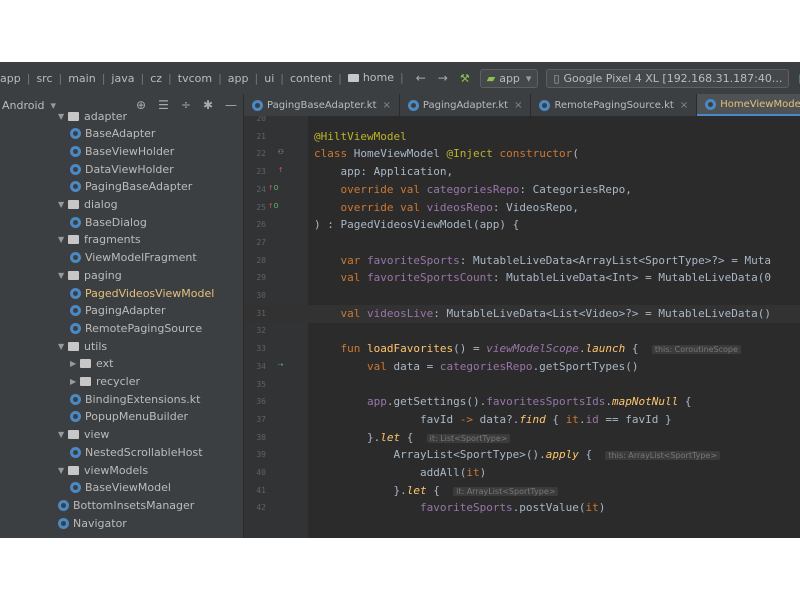 This screenshot has width=800, height=600. I want to click on tab-label: RemotePagingSource.kt, so click(614, 105).